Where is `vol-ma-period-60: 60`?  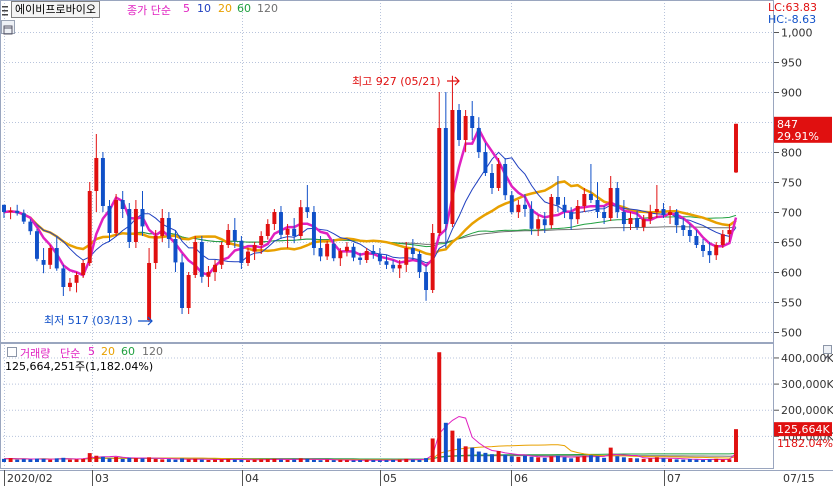 vol-ma-period-60: 60 is located at coordinates (128, 351).